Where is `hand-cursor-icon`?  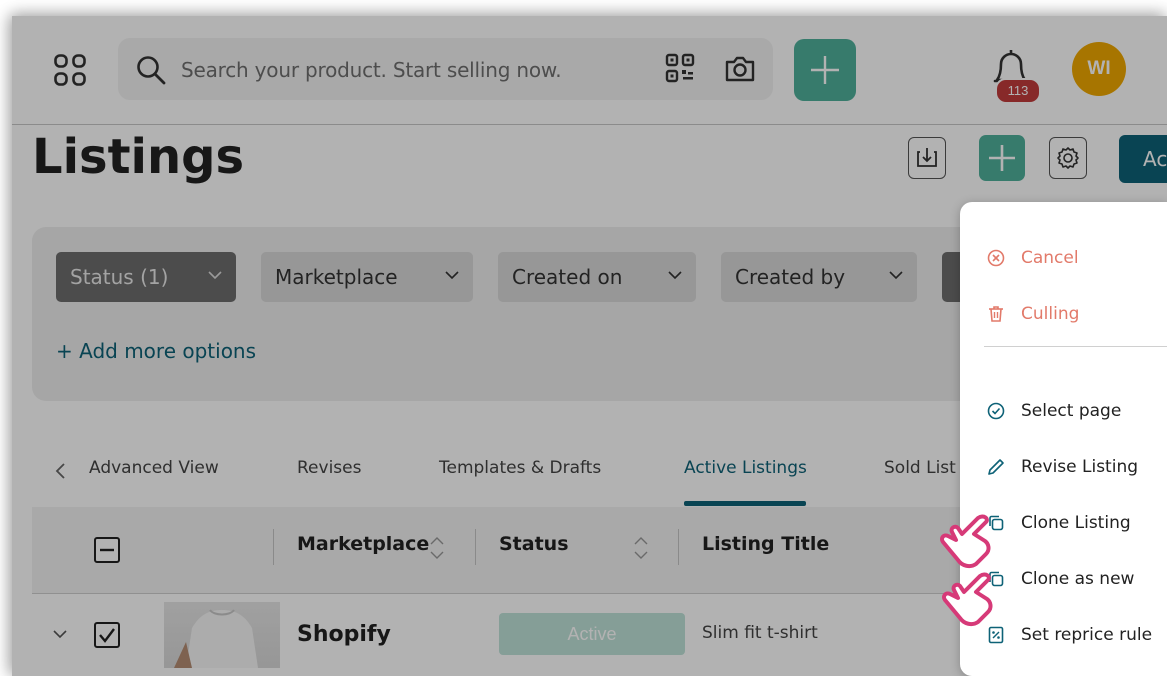
hand-cursor-icon is located at coordinates (967, 599).